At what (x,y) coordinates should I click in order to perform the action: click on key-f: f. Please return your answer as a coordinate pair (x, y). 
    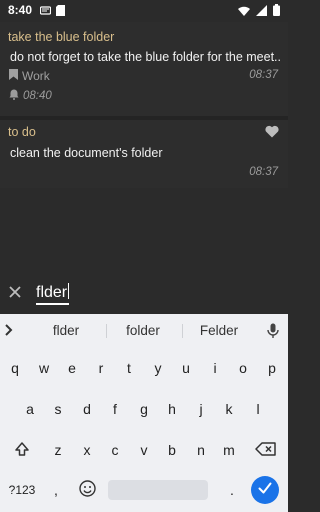
    Looking at the image, I should click on (115, 409).